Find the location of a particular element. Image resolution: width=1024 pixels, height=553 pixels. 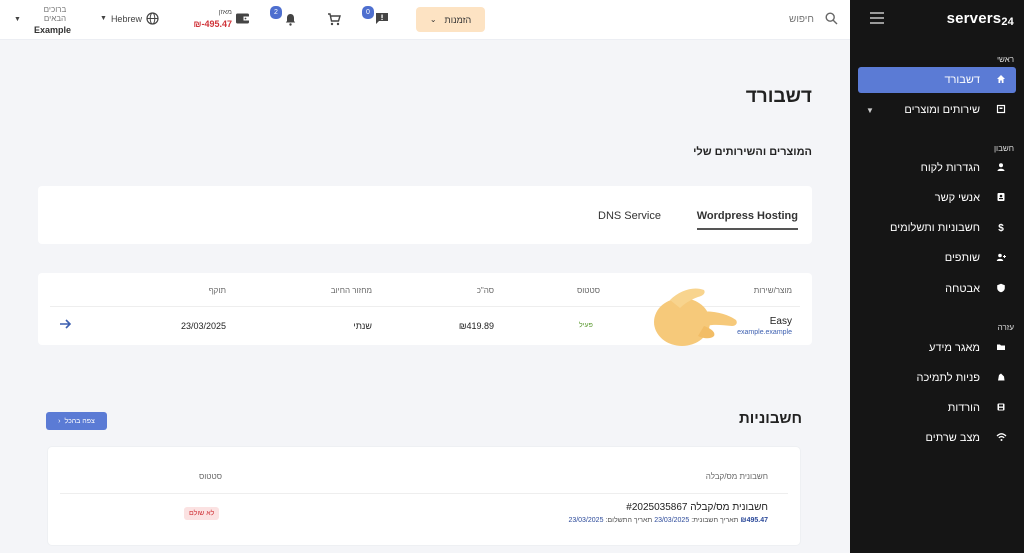

status-badge: פעיל is located at coordinates (586, 325).